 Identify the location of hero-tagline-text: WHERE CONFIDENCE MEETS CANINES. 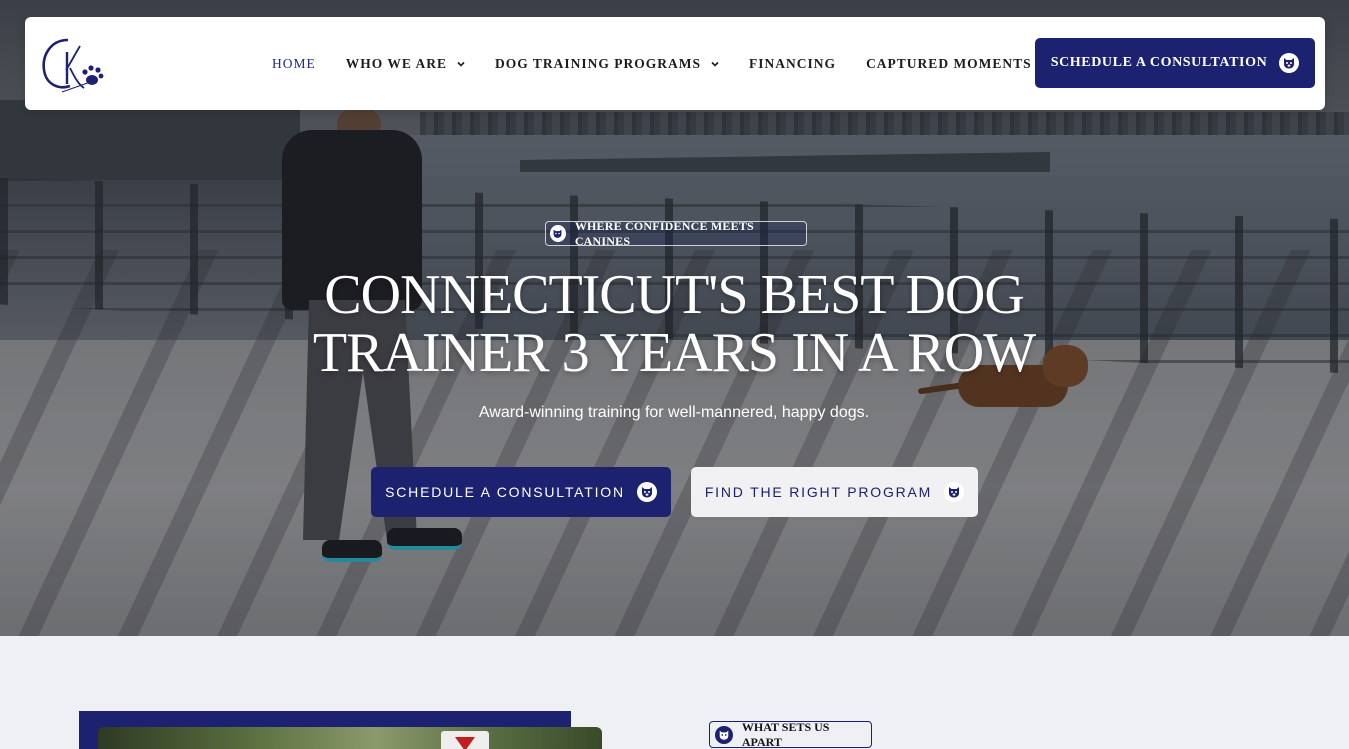
(664, 233).